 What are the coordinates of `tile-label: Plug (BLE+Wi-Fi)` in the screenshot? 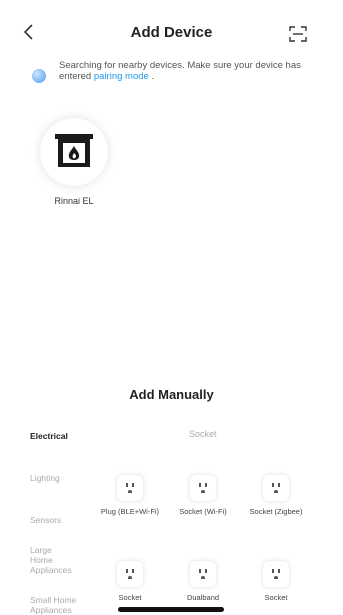 It's located at (130, 511).